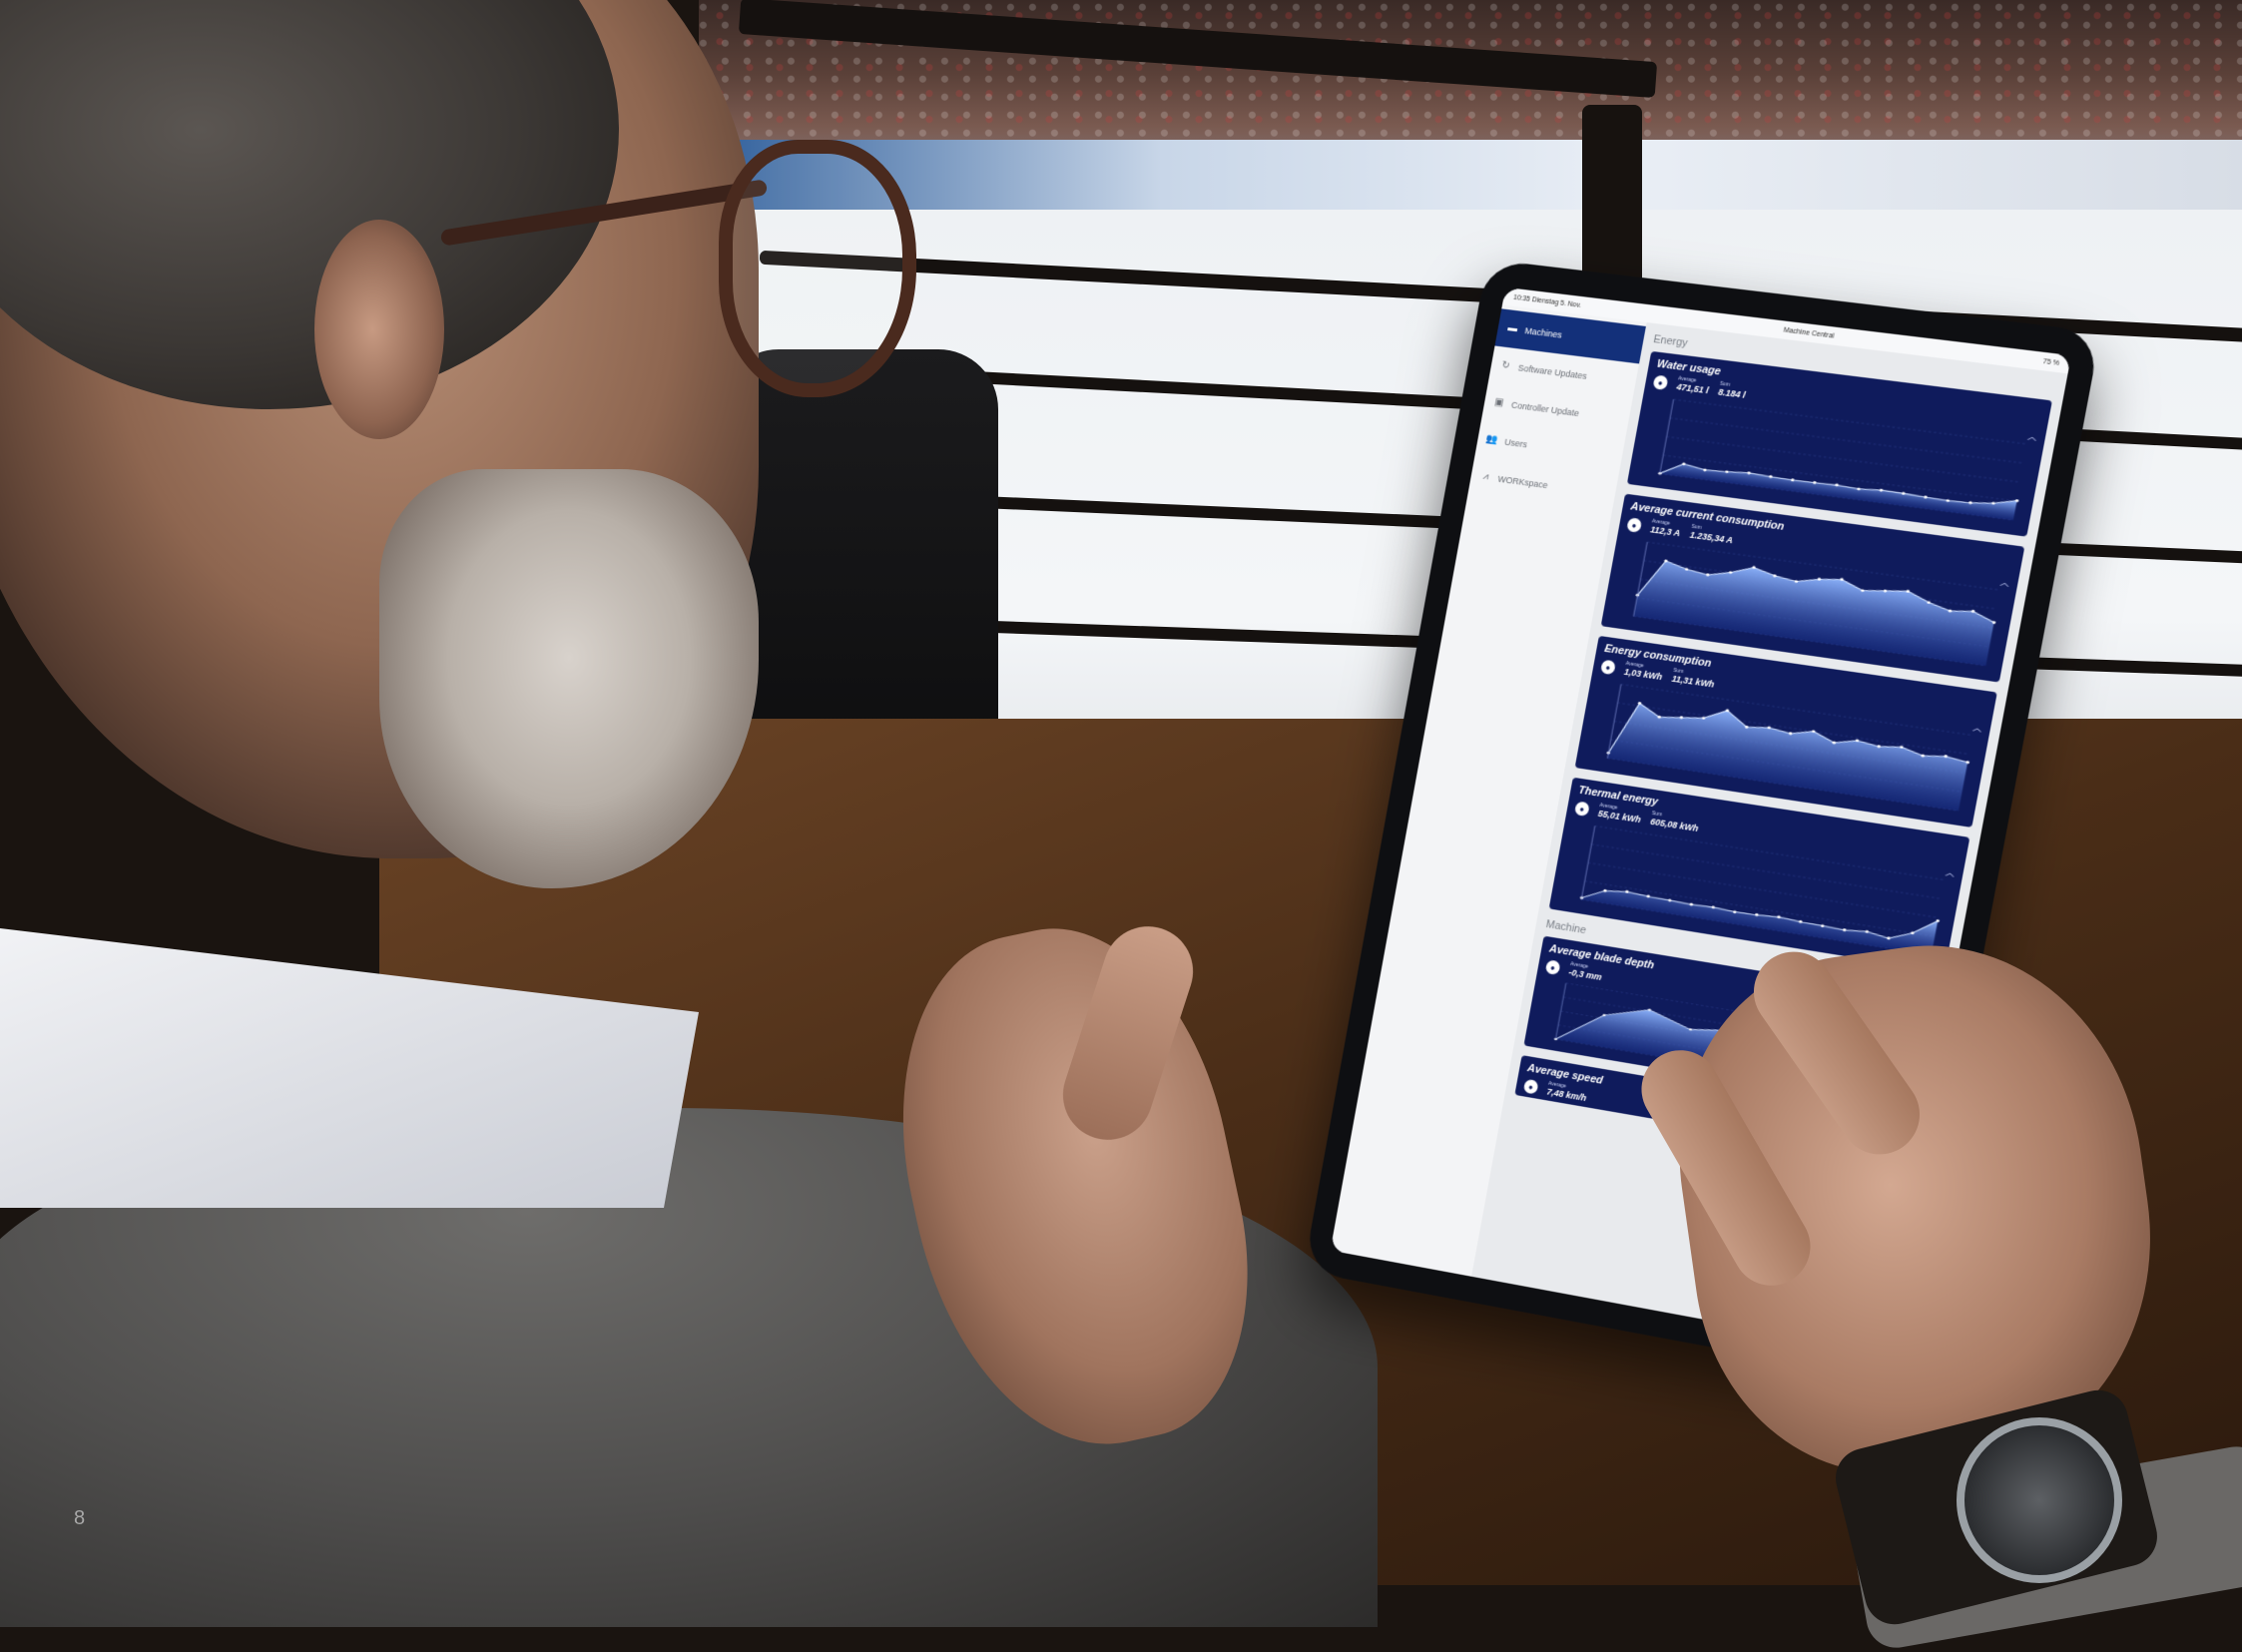 Image resolution: width=2242 pixels, height=1652 pixels. I want to click on stat-average: Average 7,48 km/h, so click(1567, 1092).